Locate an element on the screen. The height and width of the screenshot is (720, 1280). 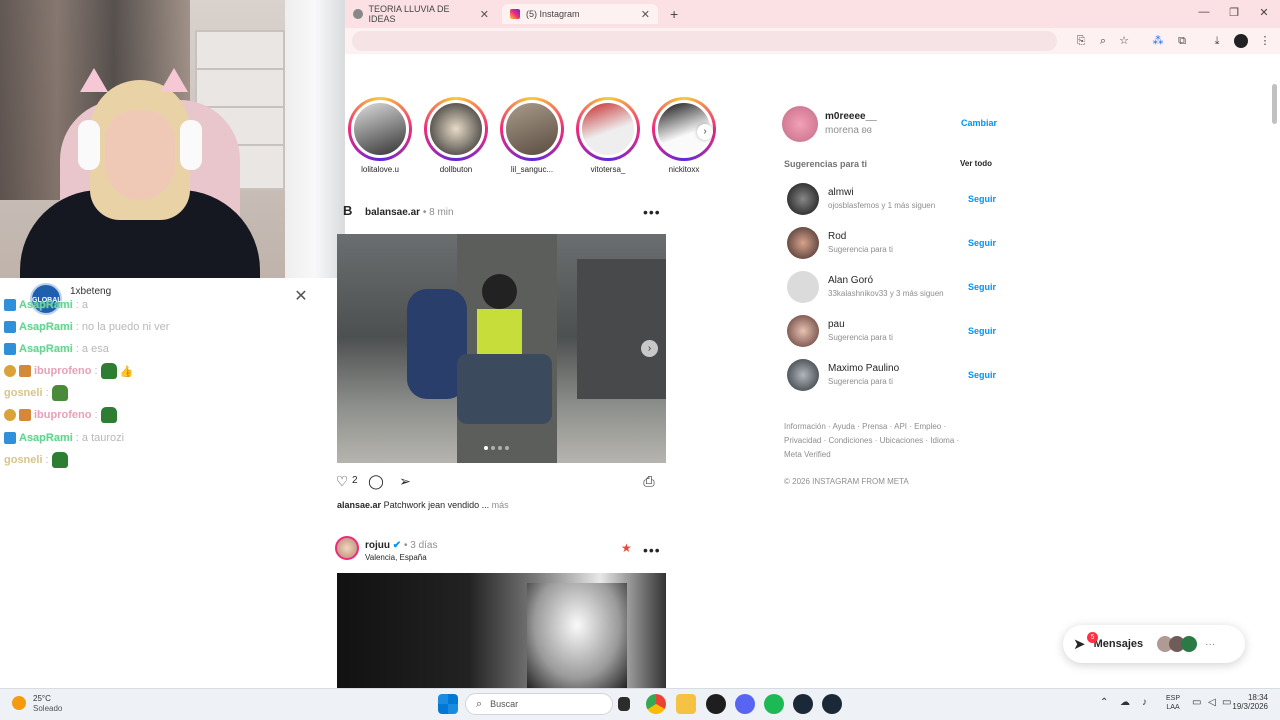
see-all-link: Ver todo is located at coordinates (976, 163).